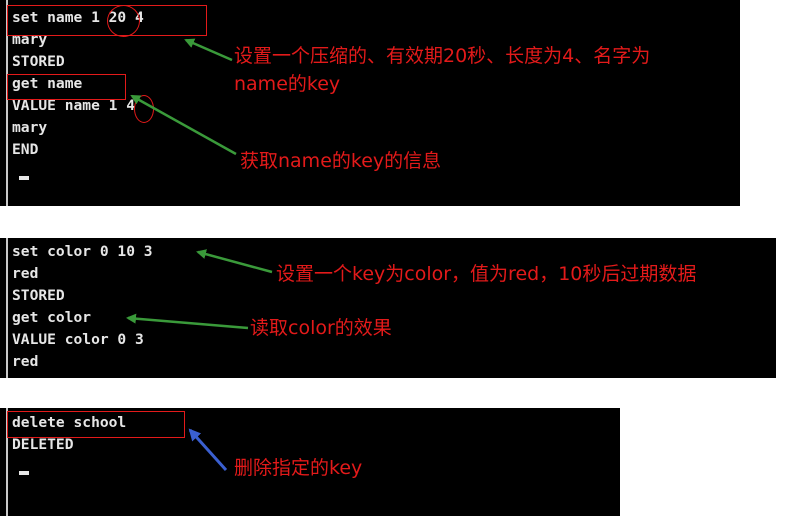 The width and height of the screenshot is (792, 525). I want to click on arrow-to-delete-school, so click(208, 450).